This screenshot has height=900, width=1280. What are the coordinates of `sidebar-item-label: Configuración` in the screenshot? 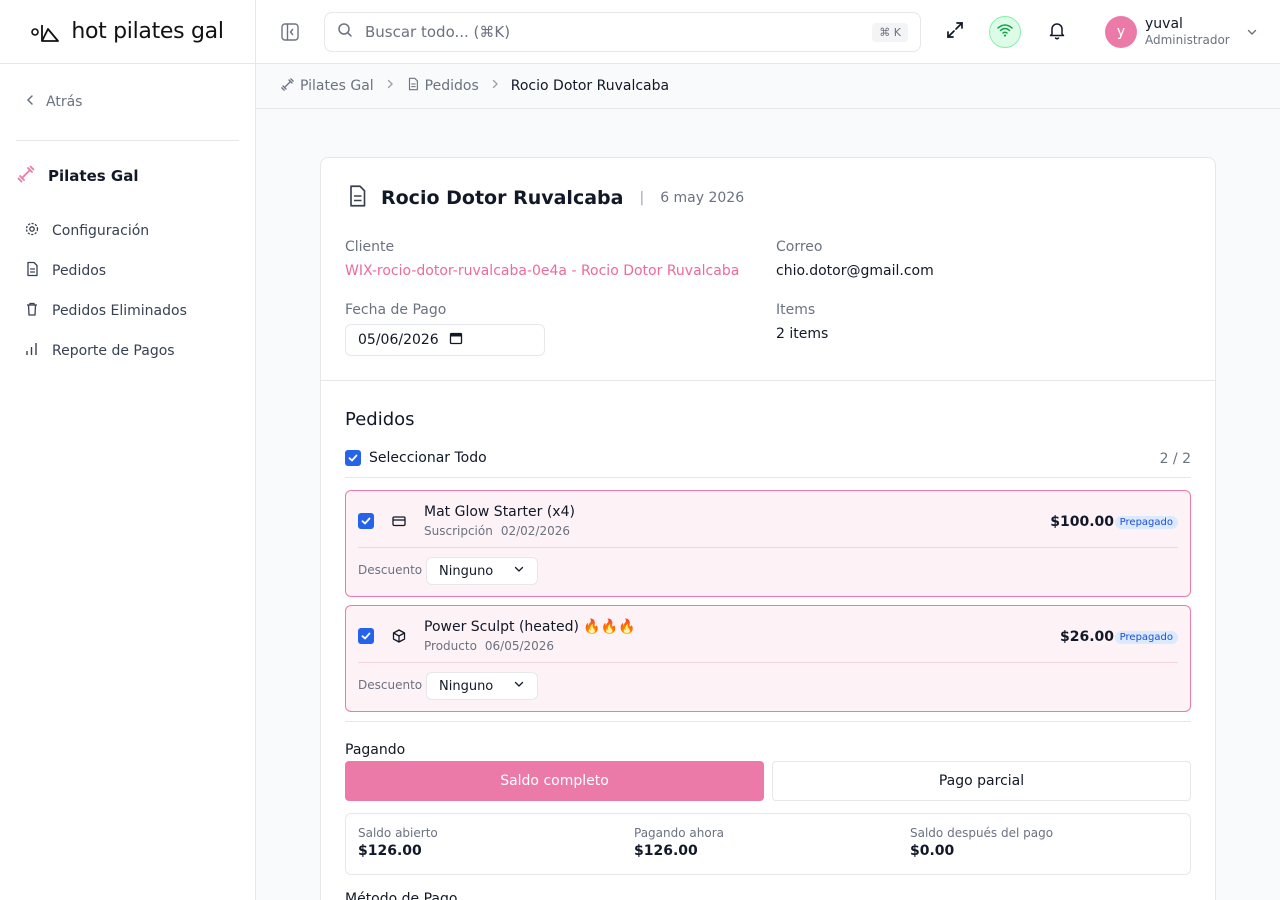 It's located at (101, 231).